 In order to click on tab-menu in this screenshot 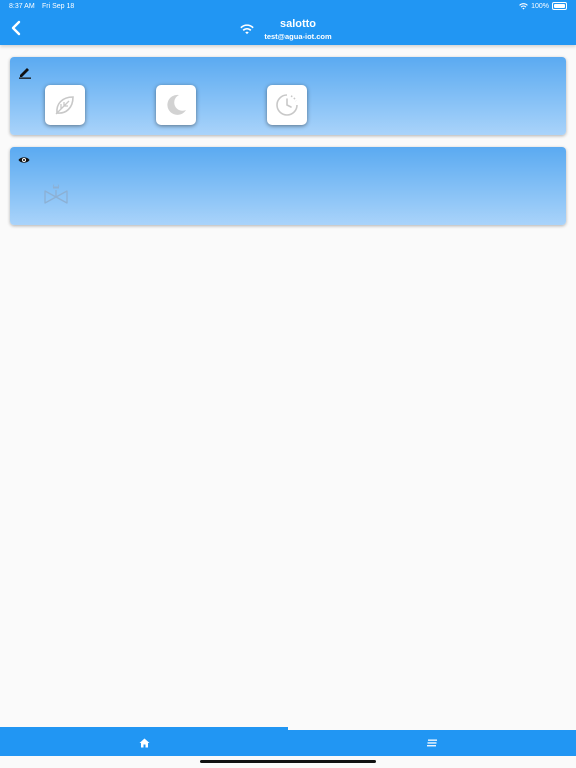, I will do `click(432, 743)`.